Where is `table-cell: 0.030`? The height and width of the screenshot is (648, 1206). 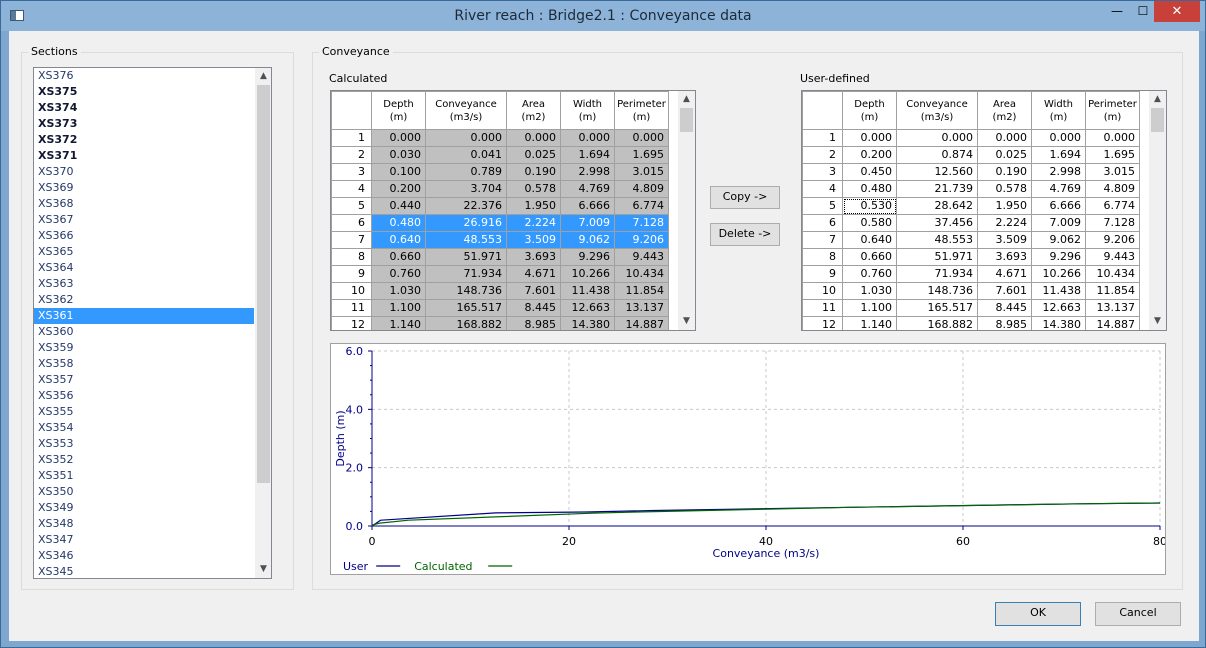 table-cell: 0.030 is located at coordinates (398, 155).